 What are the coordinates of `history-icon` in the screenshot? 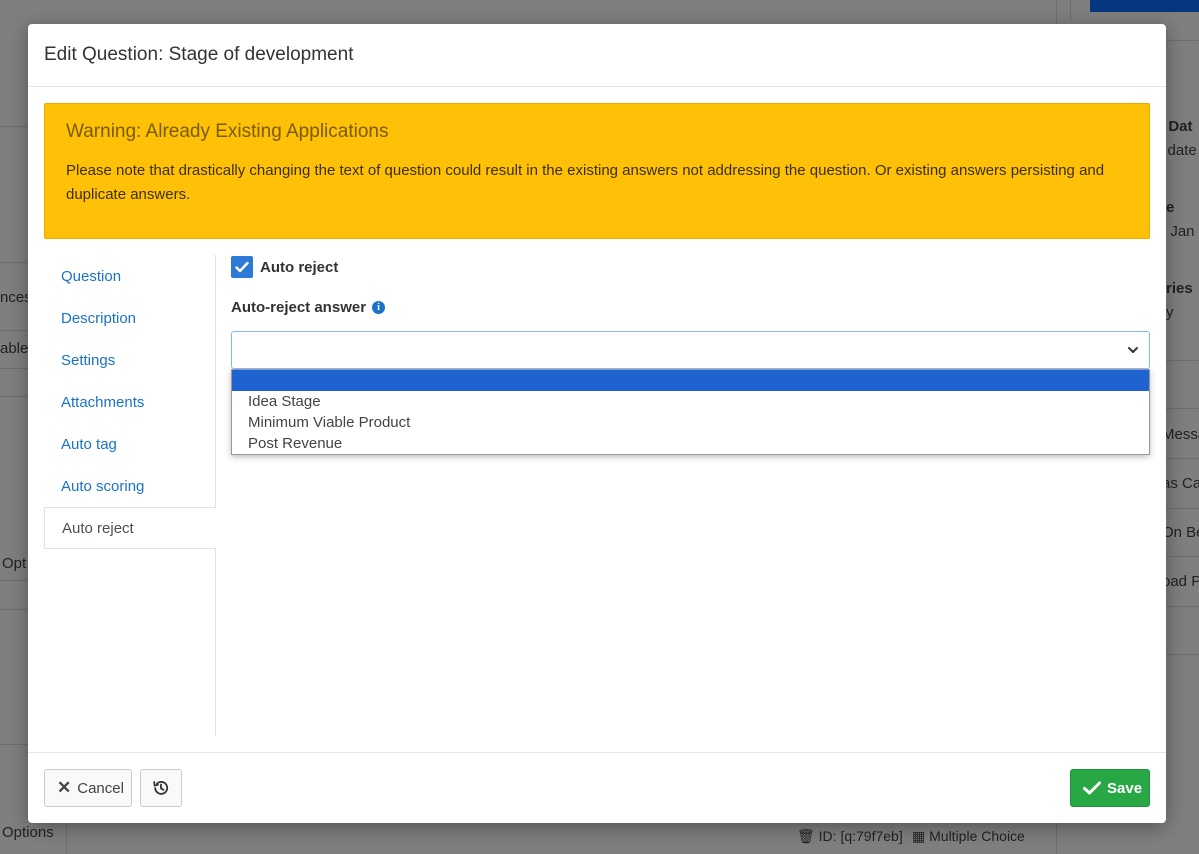 It's located at (161, 788).